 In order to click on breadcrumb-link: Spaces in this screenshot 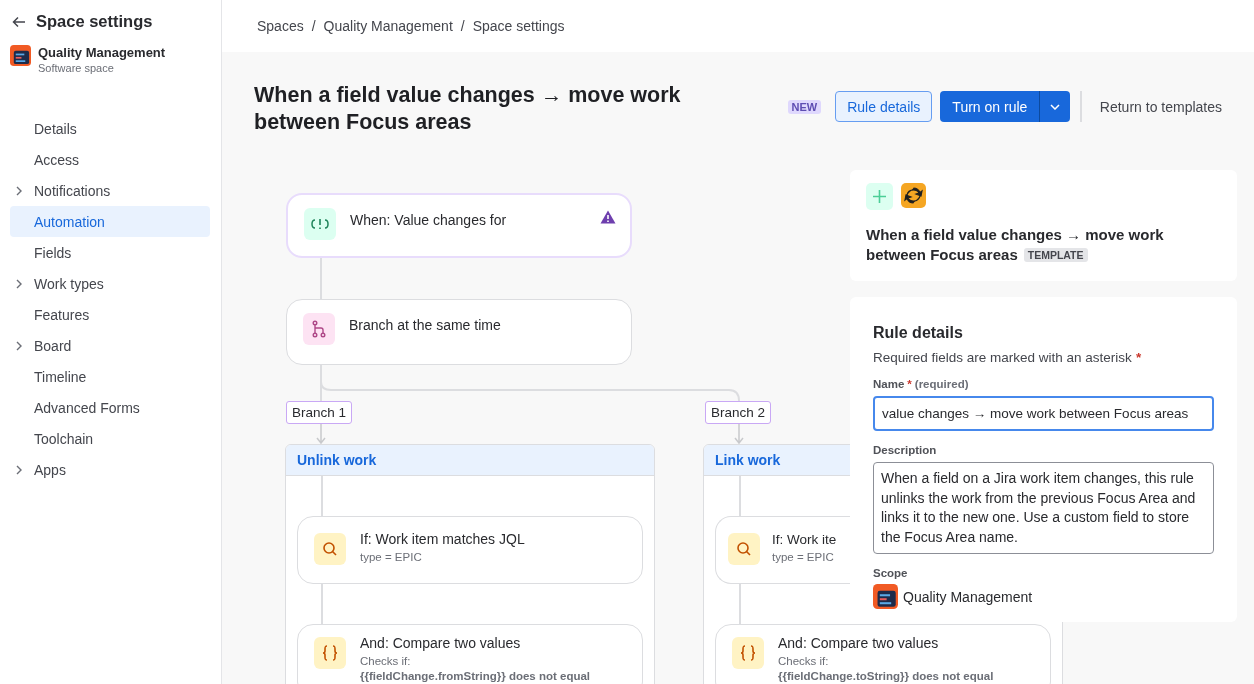, I will do `click(280, 26)`.